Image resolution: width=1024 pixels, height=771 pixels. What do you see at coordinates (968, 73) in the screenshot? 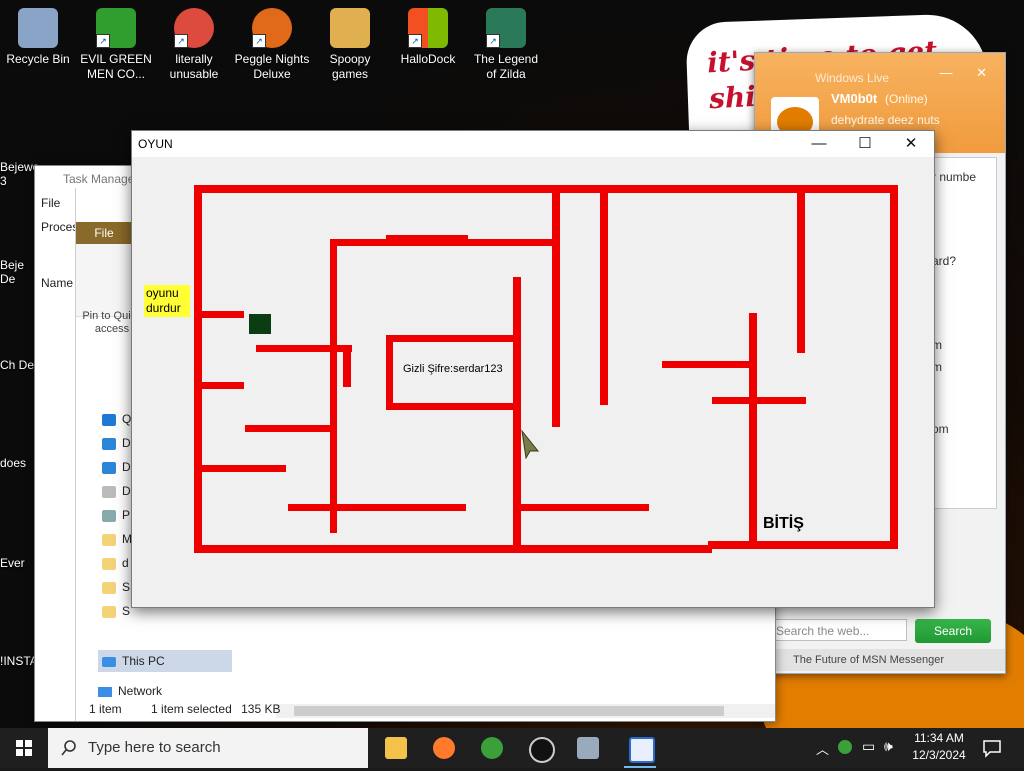
I see `msn-window-controls: — ✕` at bounding box center [968, 73].